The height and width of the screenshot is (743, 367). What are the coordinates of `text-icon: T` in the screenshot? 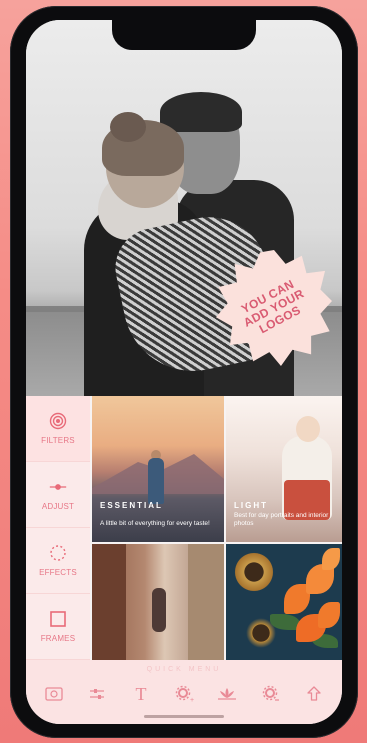 It's located at (141, 694).